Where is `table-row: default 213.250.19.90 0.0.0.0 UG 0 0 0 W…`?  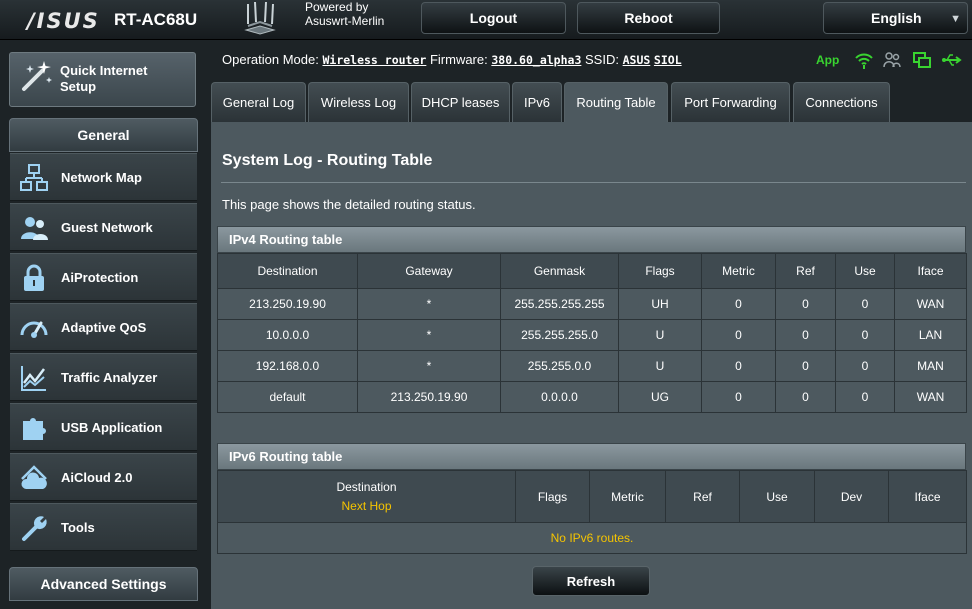 table-row: default 213.250.19.90 0.0.0.0 UG 0 0 0 W… is located at coordinates (592, 397).